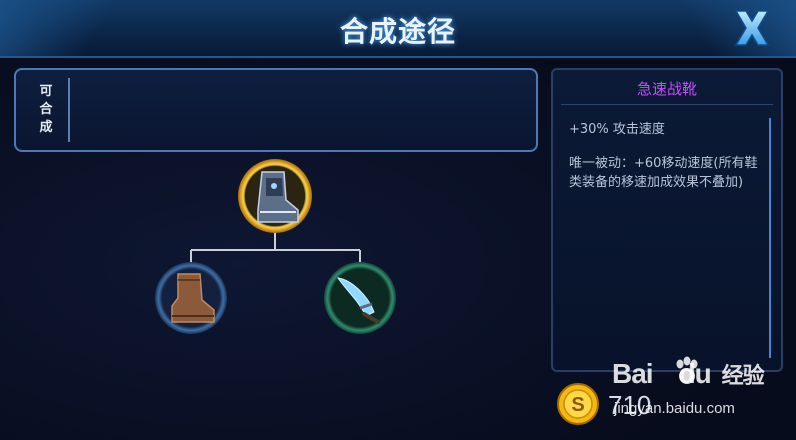  What do you see at coordinates (674, 408) in the screenshot?
I see `watermark-url: jingyan.baidu.com` at bounding box center [674, 408].